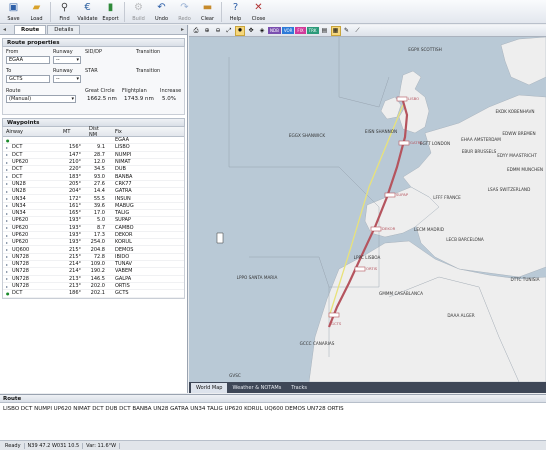 Image resolution: width=546 pixels, height=450 pixels. Describe the element at coordinates (235, 19) in the screenshot. I see `toolbar-button-label: Help` at that location.